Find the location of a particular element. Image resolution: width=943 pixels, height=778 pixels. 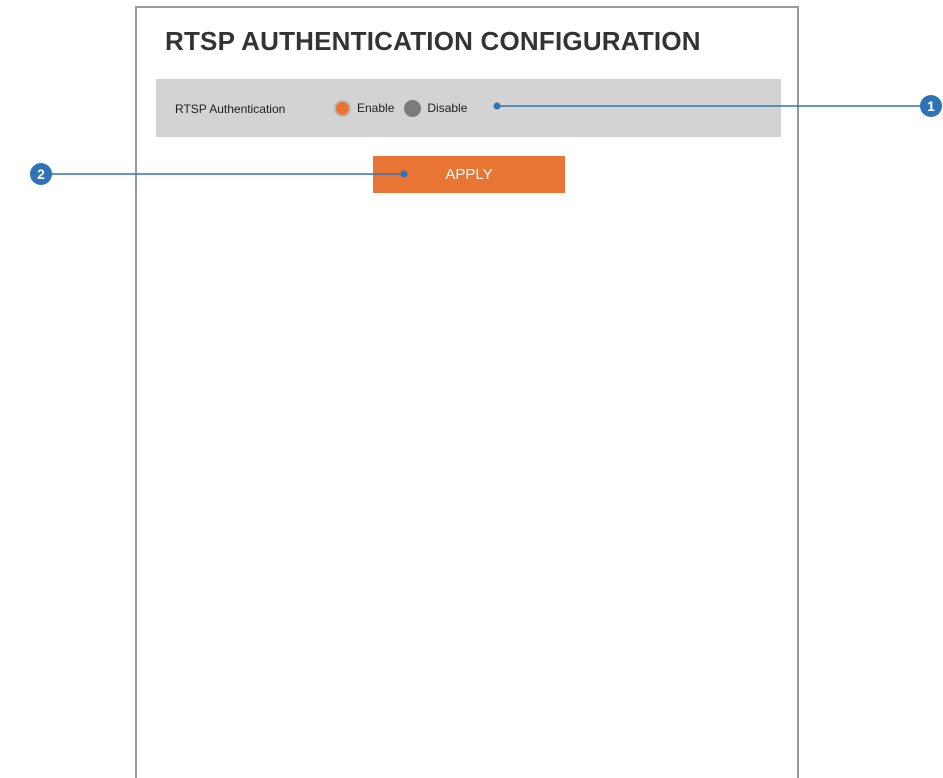

rtsp-authentication-radio-group: Enable Disable is located at coordinates (405, 108).